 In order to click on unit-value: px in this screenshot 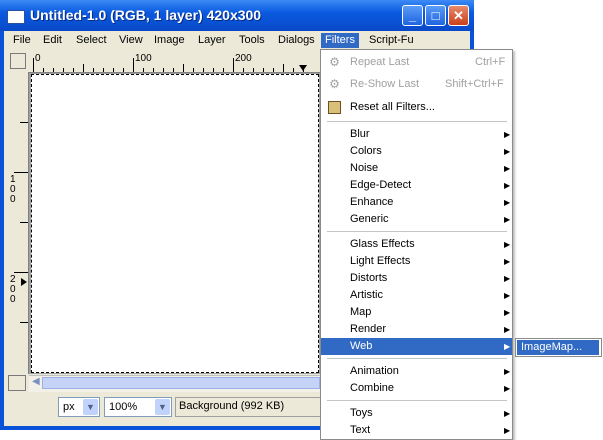, I will do `click(69, 407)`.